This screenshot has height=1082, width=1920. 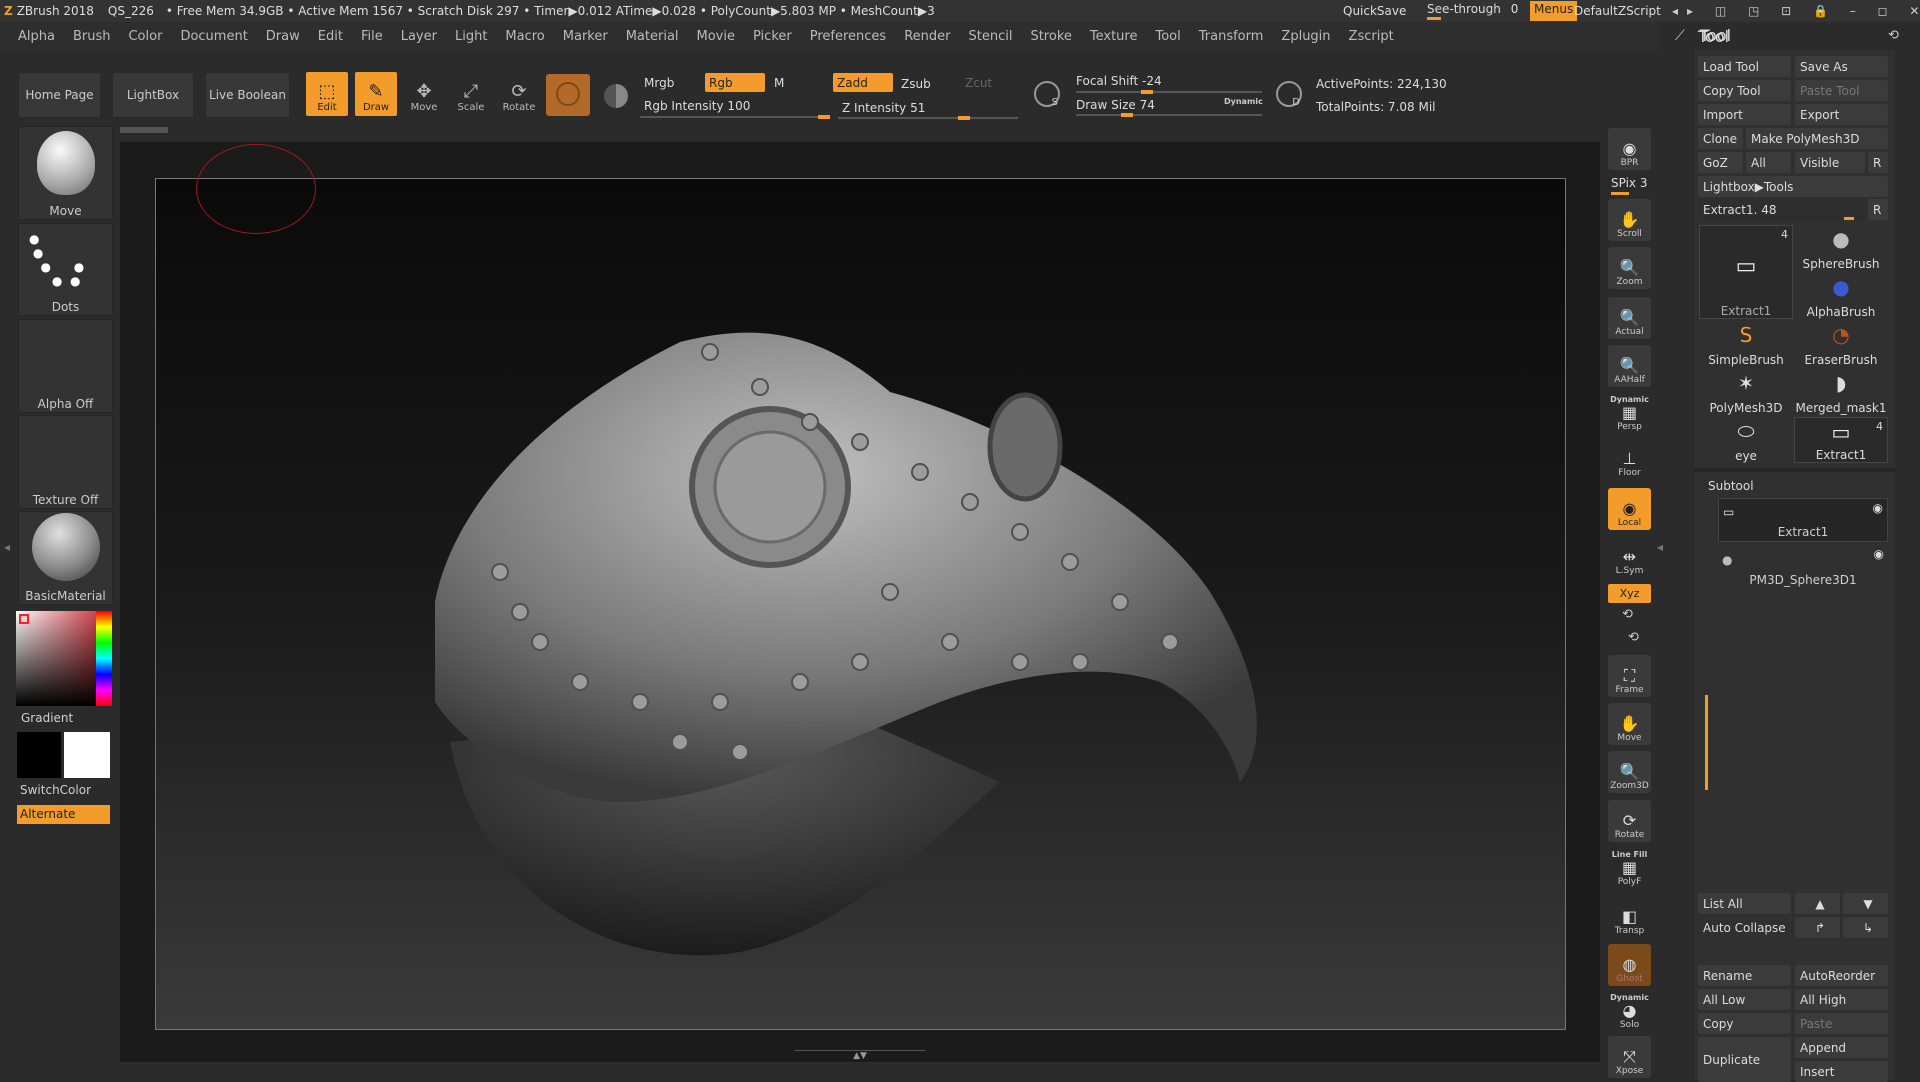 What do you see at coordinates (65, 366) in the screenshot?
I see `alpha-slot: Alpha Off` at bounding box center [65, 366].